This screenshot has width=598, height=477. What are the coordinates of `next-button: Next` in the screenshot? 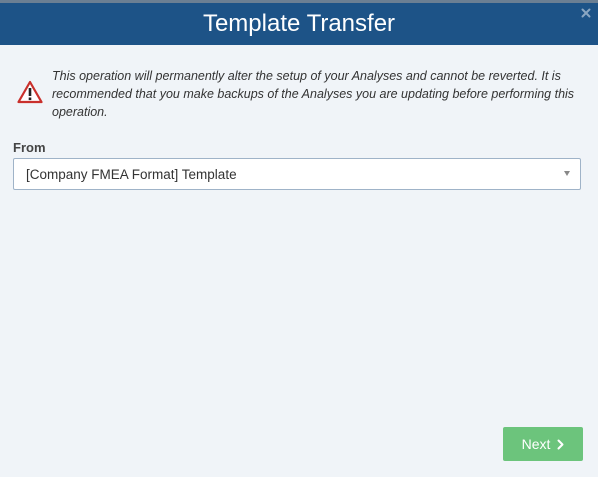 It's located at (543, 444).